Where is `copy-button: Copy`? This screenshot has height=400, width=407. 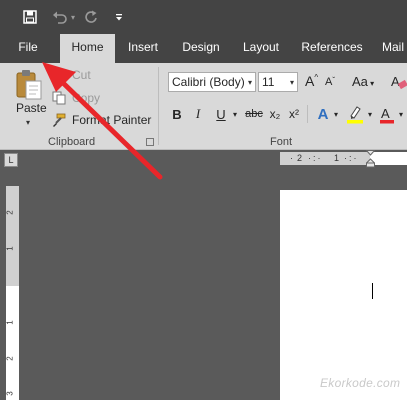
copy-button: Copy is located at coordinates (76, 98).